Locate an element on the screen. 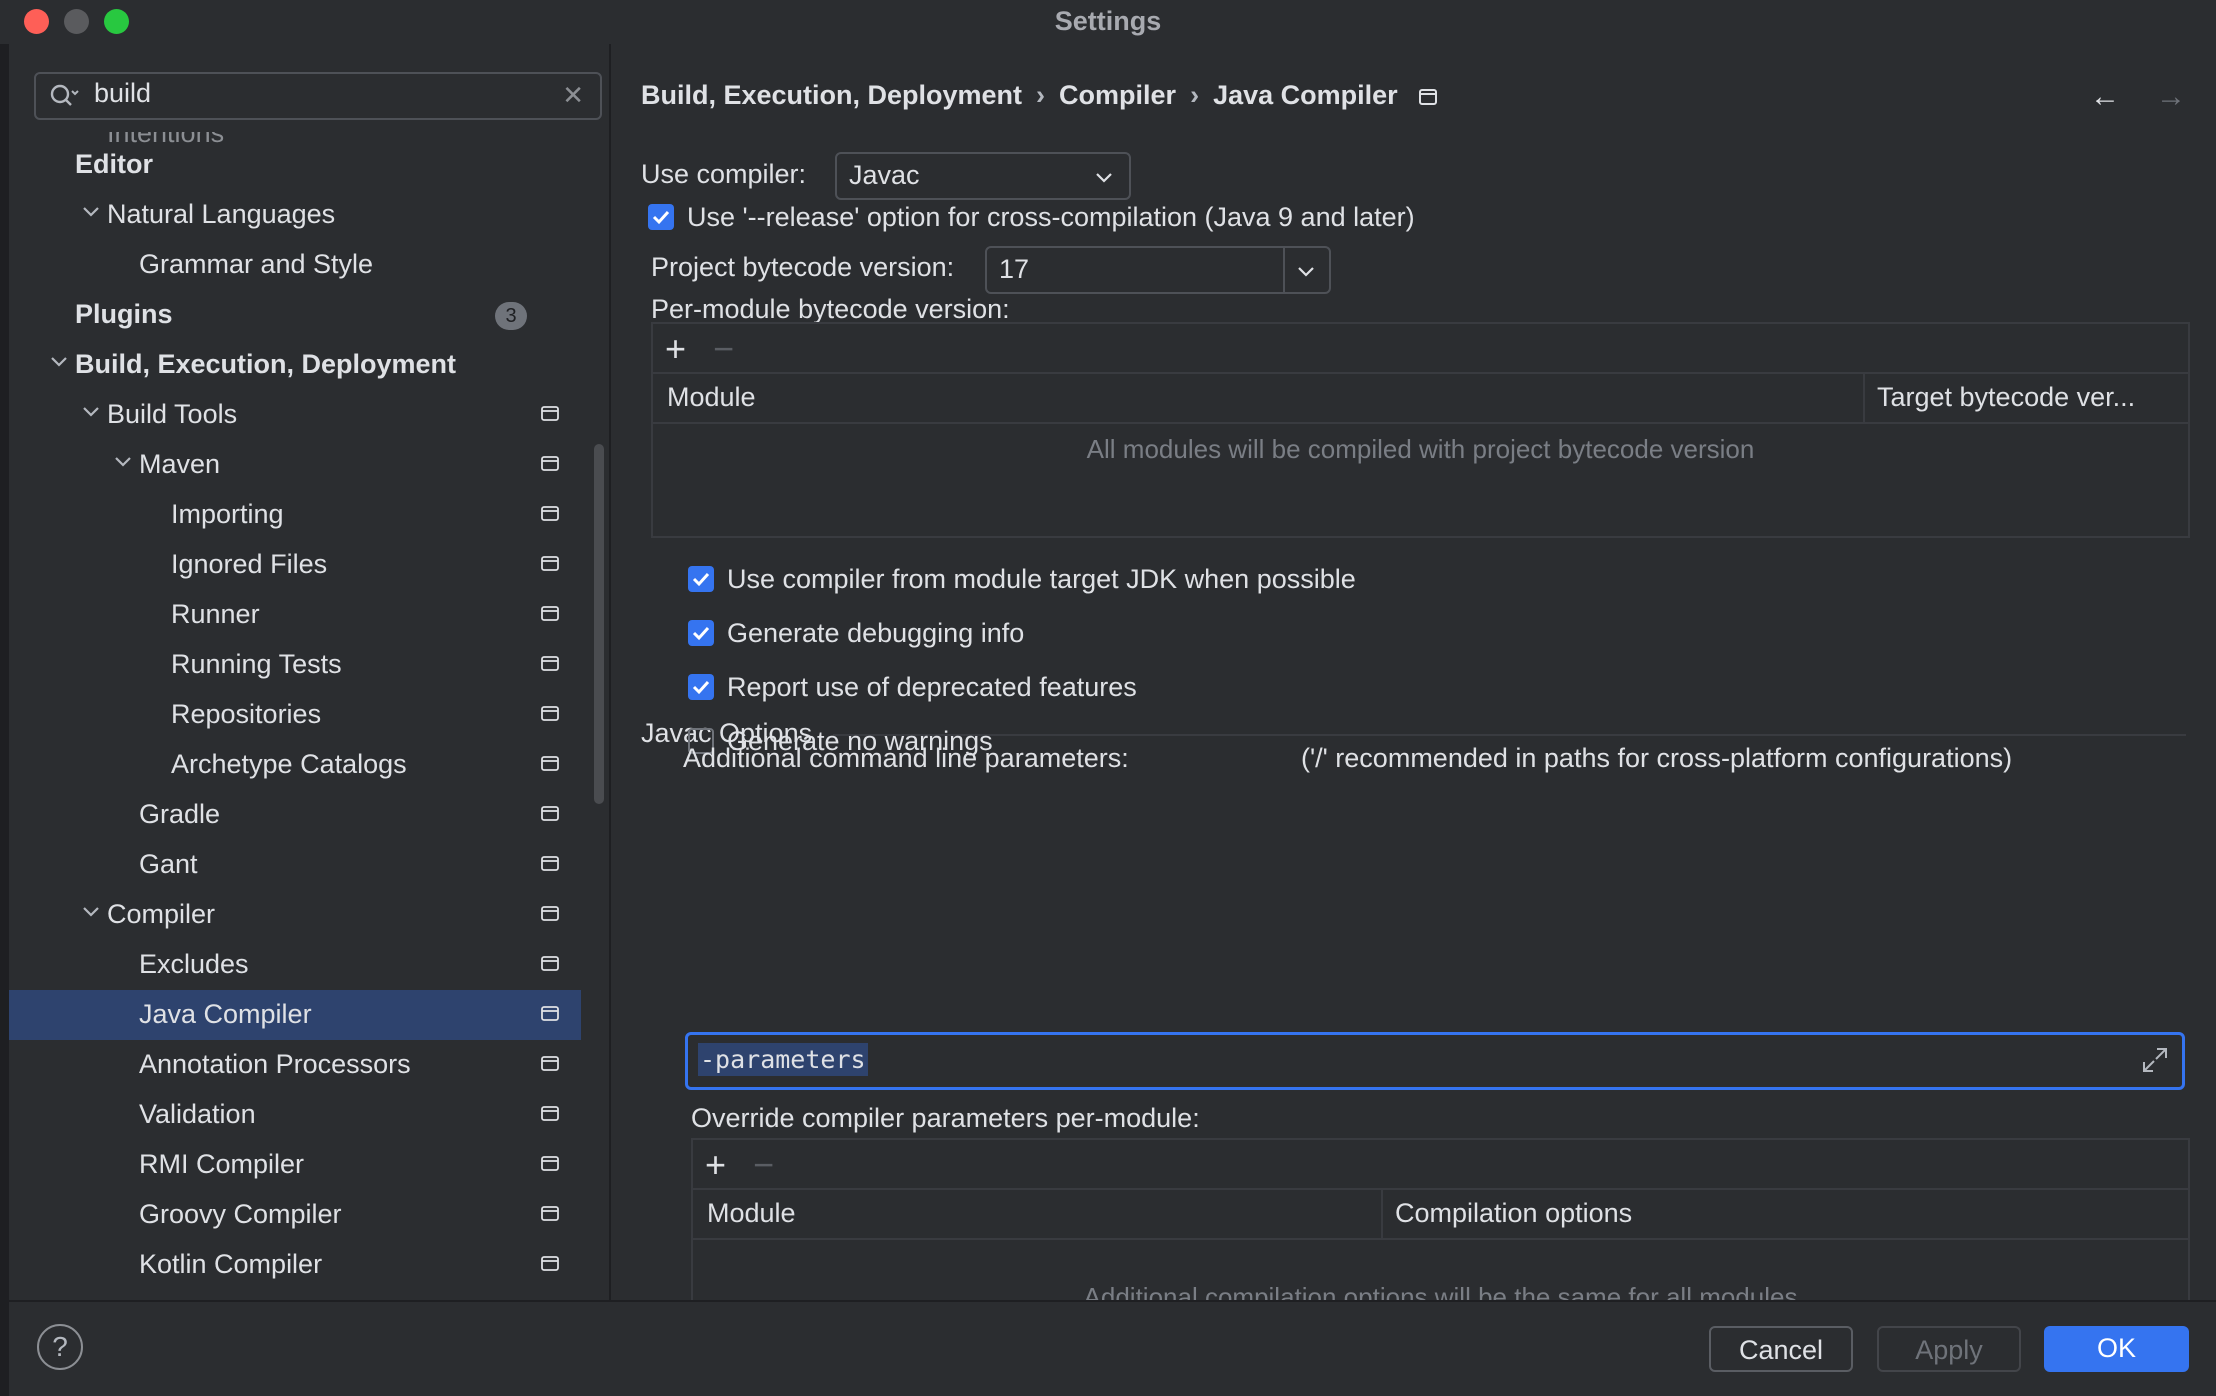  sidebar-item-label: Compiler is located at coordinates (161, 914).